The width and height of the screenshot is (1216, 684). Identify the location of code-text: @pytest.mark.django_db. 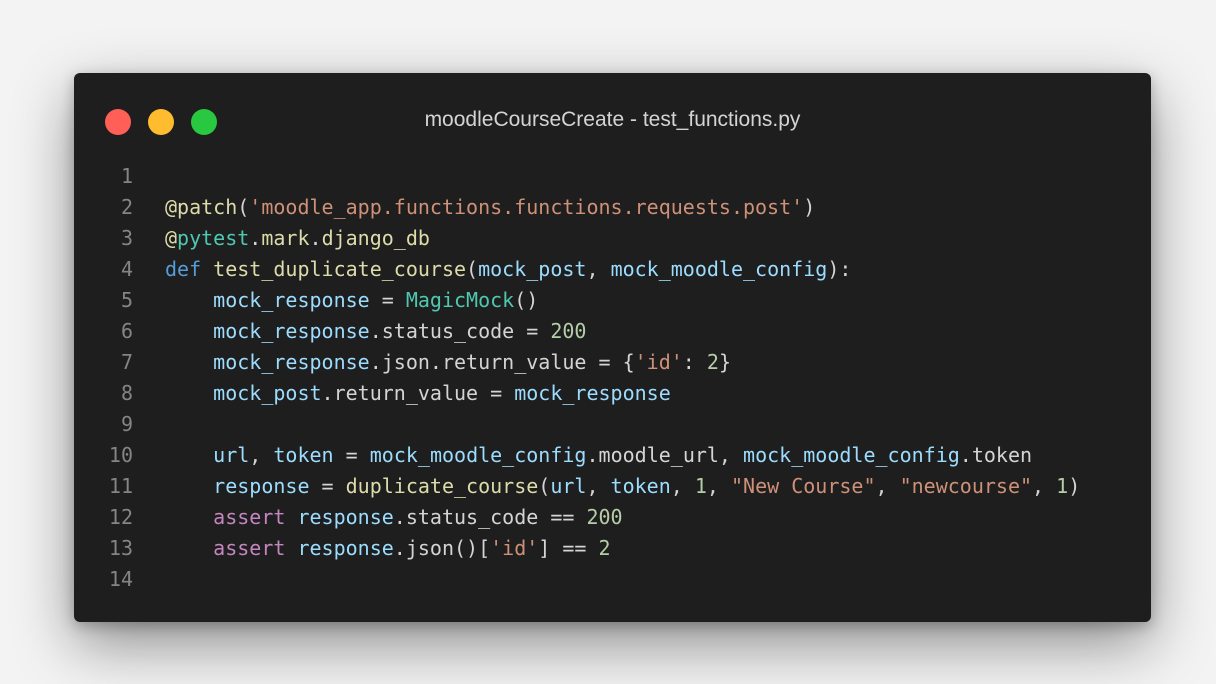
(297, 238).